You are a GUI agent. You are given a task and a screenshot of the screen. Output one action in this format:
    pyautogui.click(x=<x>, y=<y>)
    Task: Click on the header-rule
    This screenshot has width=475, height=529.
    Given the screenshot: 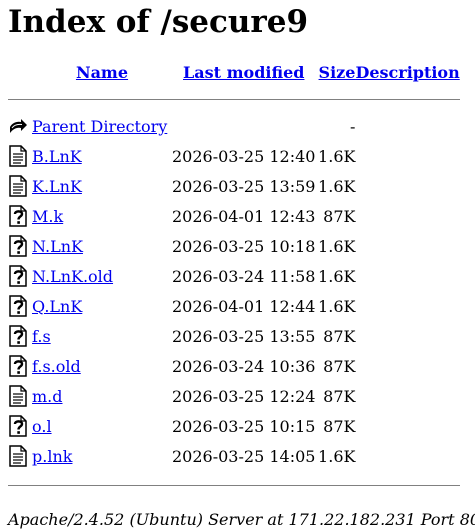 What is the action you would take?
    pyautogui.click(x=234, y=99)
    